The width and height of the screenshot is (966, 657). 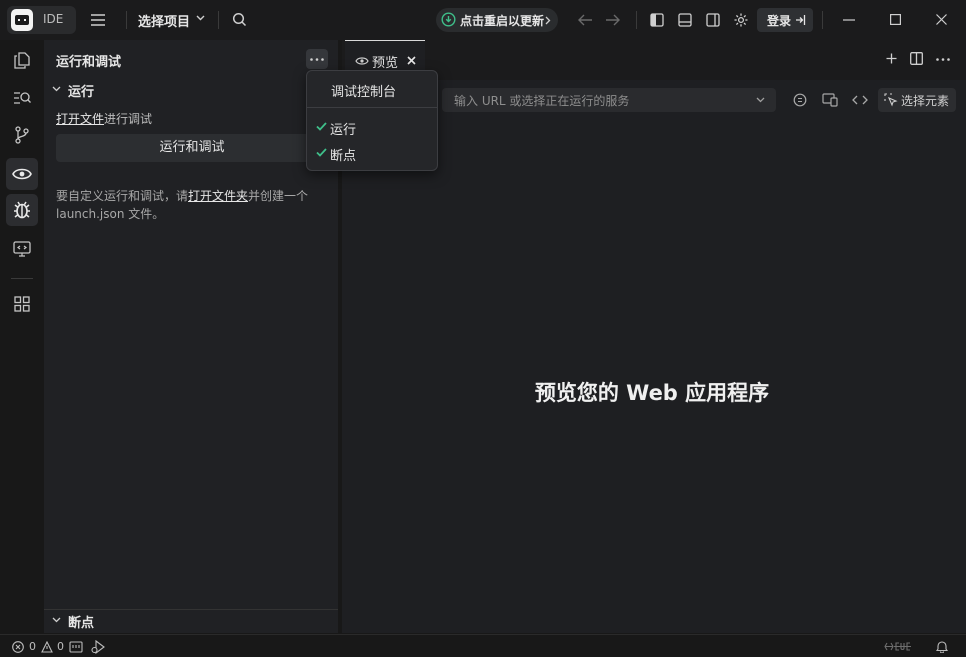 I want to click on menu-item-run: 运行, so click(x=343, y=128).